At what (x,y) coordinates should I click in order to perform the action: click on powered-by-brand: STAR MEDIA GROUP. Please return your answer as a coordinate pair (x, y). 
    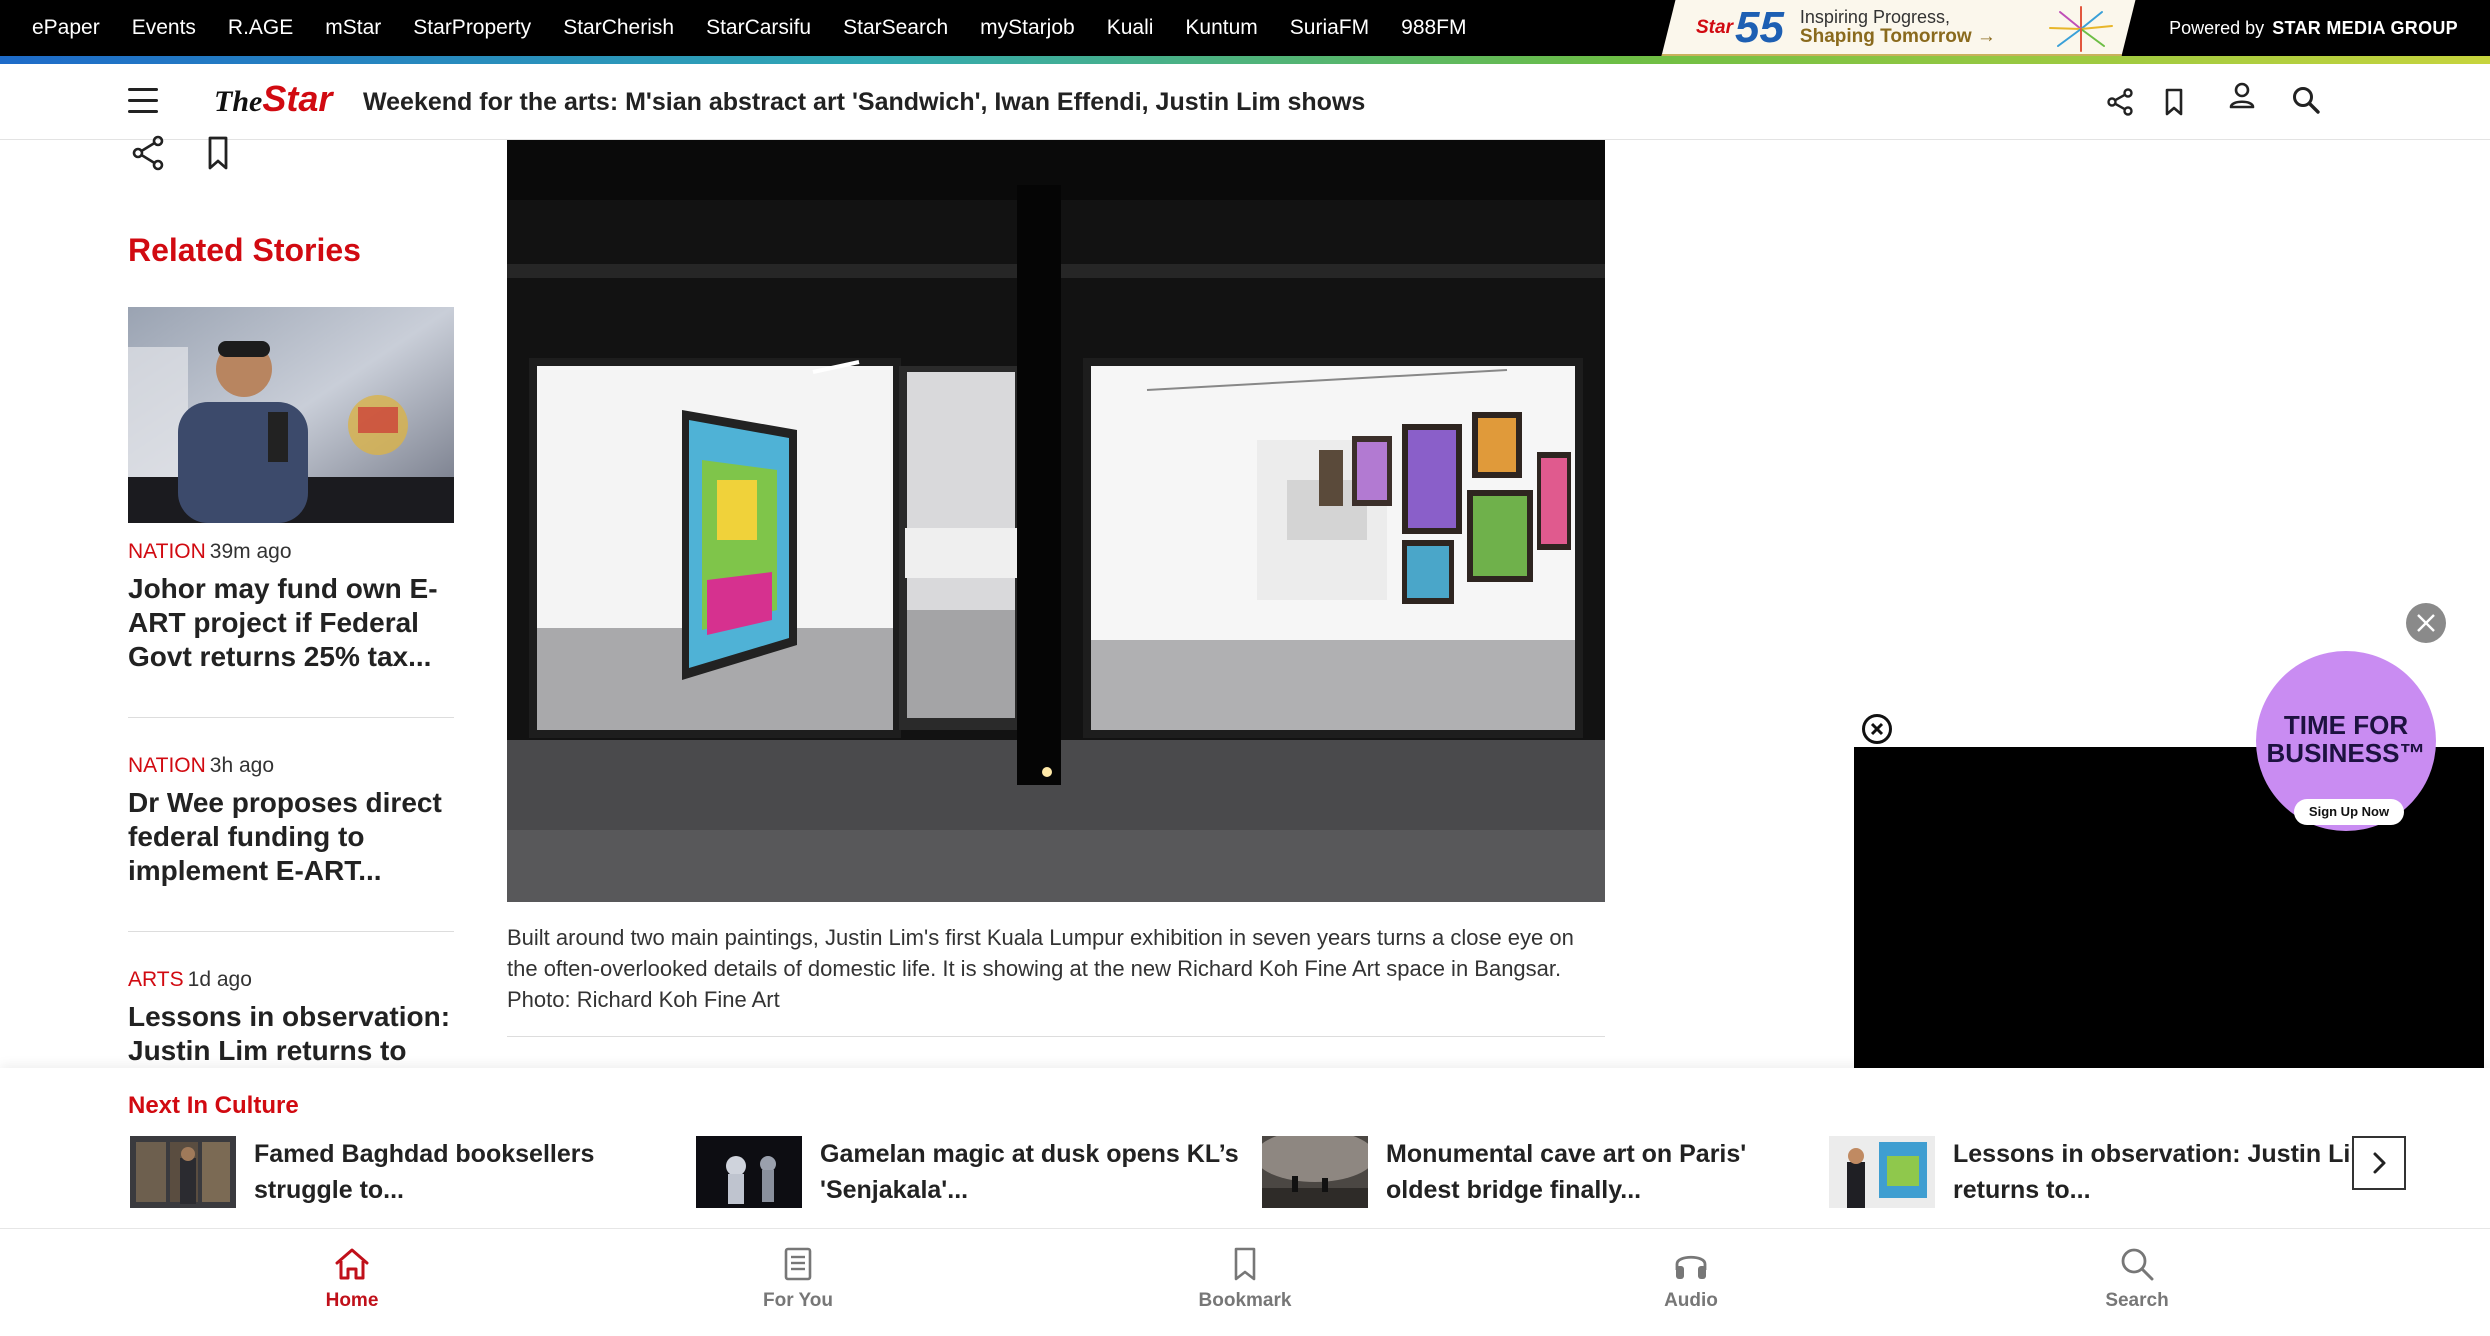
    Looking at the image, I should click on (2365, 27).